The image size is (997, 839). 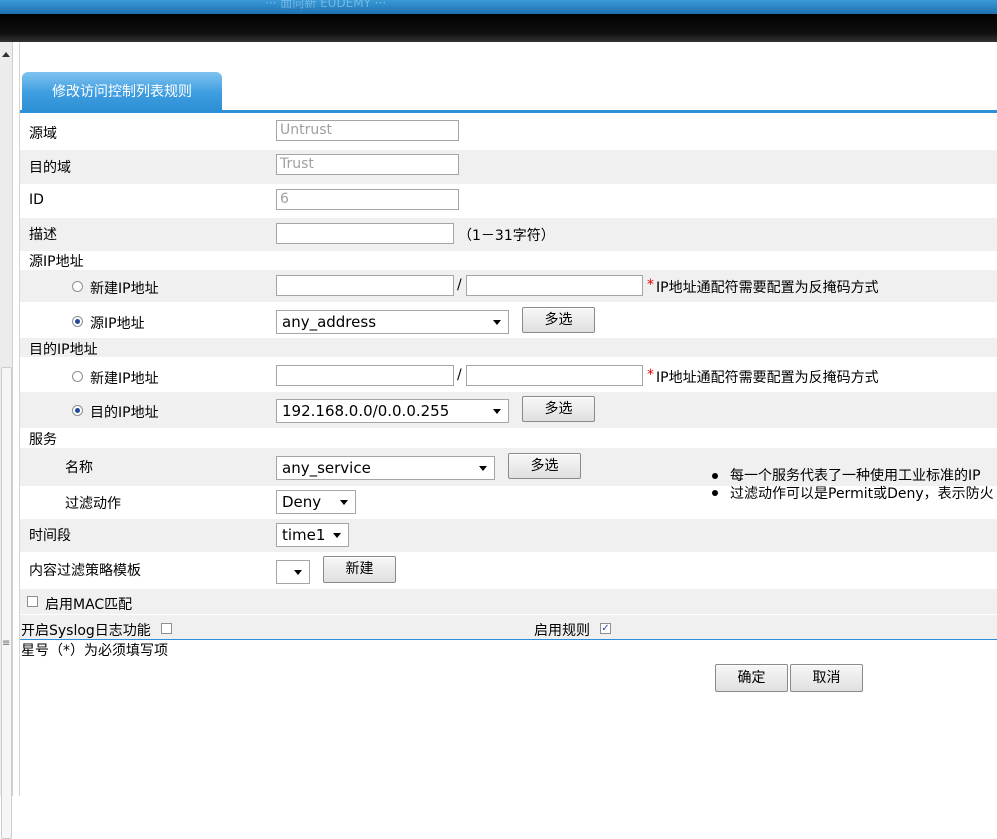 What do you see at coordinates (385, 468) in the screenshot?
I see `service-select: any_service` at bounding box center [385, 468].